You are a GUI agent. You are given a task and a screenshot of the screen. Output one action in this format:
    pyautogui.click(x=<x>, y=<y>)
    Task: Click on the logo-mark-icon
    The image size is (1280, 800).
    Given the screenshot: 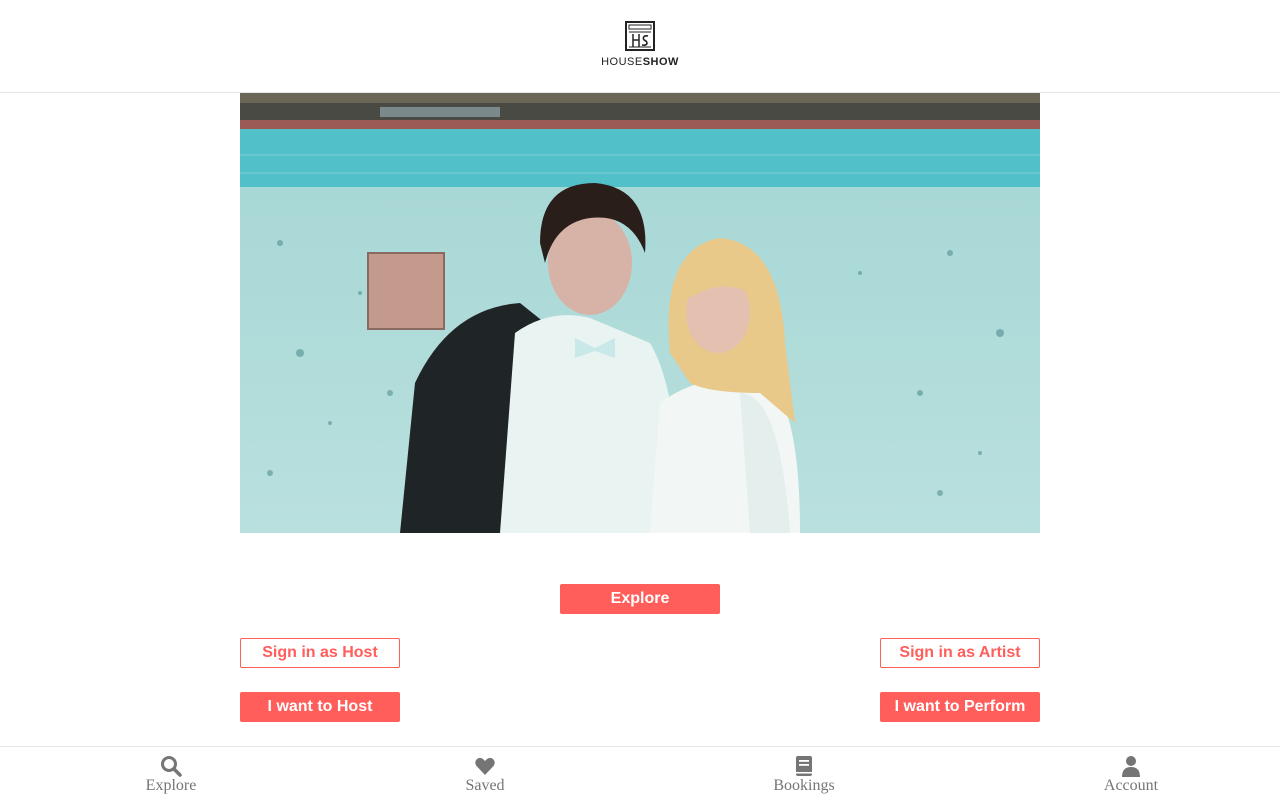 What is the action you would take?
    pyautogui.click(x=640, y=36)
    